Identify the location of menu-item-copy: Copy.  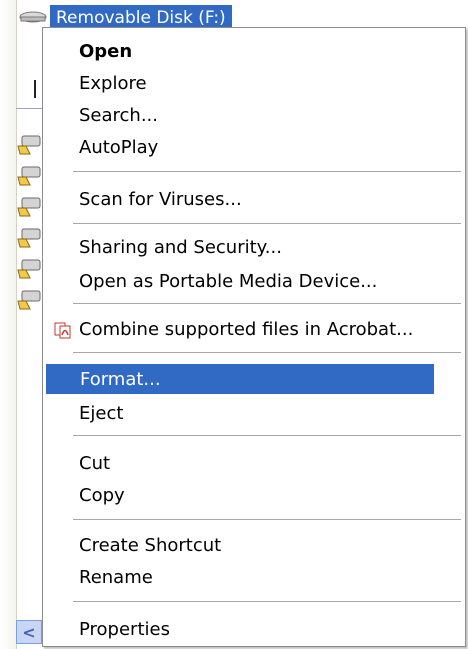
(254, 495).